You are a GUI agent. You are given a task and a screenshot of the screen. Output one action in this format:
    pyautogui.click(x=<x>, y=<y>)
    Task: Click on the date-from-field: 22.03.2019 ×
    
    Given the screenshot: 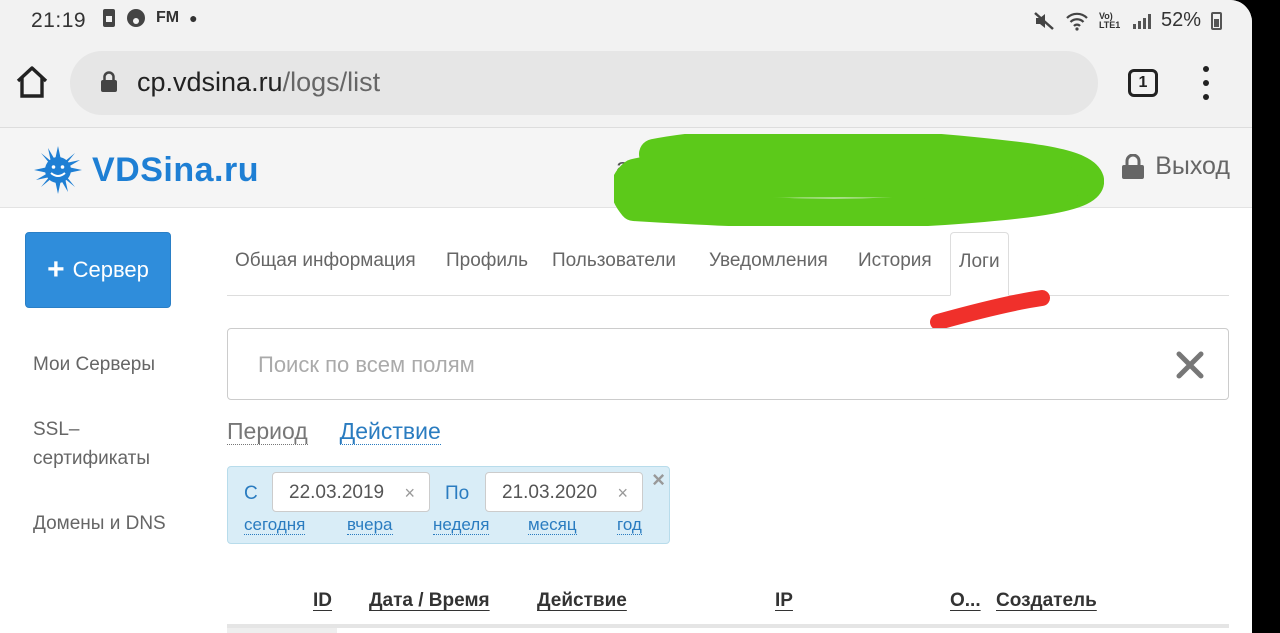 What is the action you would take?
    pyautogui.click(x=351, y=492)
    